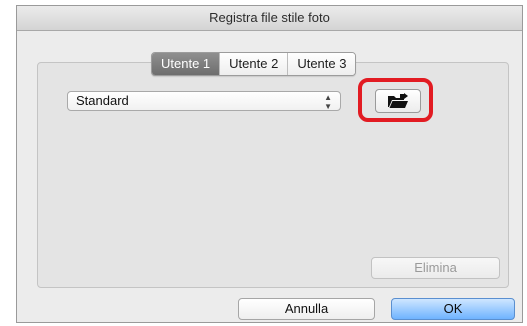  What do you see at coordinates (328, 102) in the screenshot?
I see `up-down-arrows-icon: ▲ ▼` at bounding box center [328, 102].